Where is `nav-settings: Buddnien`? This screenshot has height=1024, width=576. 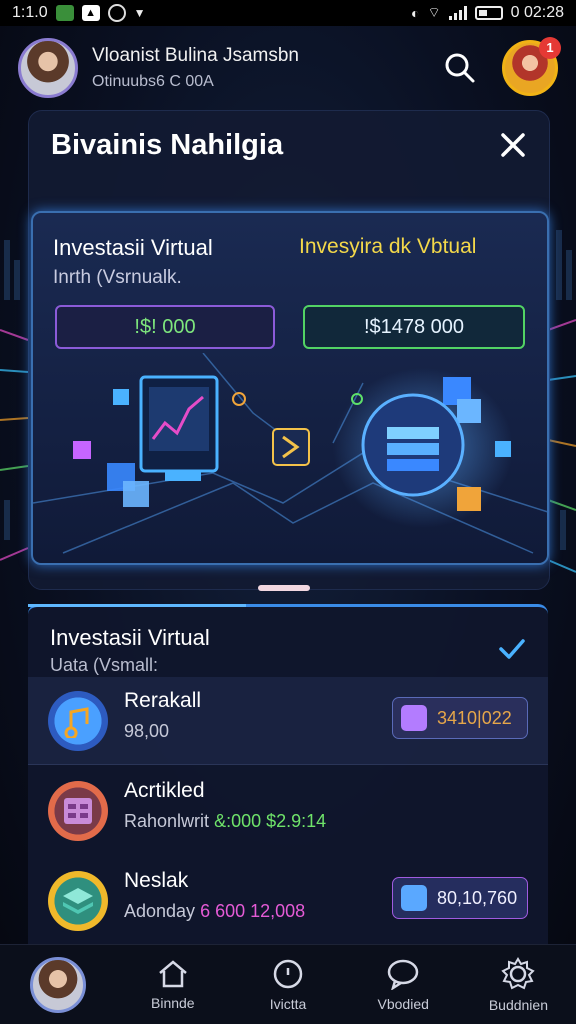 nav-settings: Buddnien is located at coordinates (518, 984).